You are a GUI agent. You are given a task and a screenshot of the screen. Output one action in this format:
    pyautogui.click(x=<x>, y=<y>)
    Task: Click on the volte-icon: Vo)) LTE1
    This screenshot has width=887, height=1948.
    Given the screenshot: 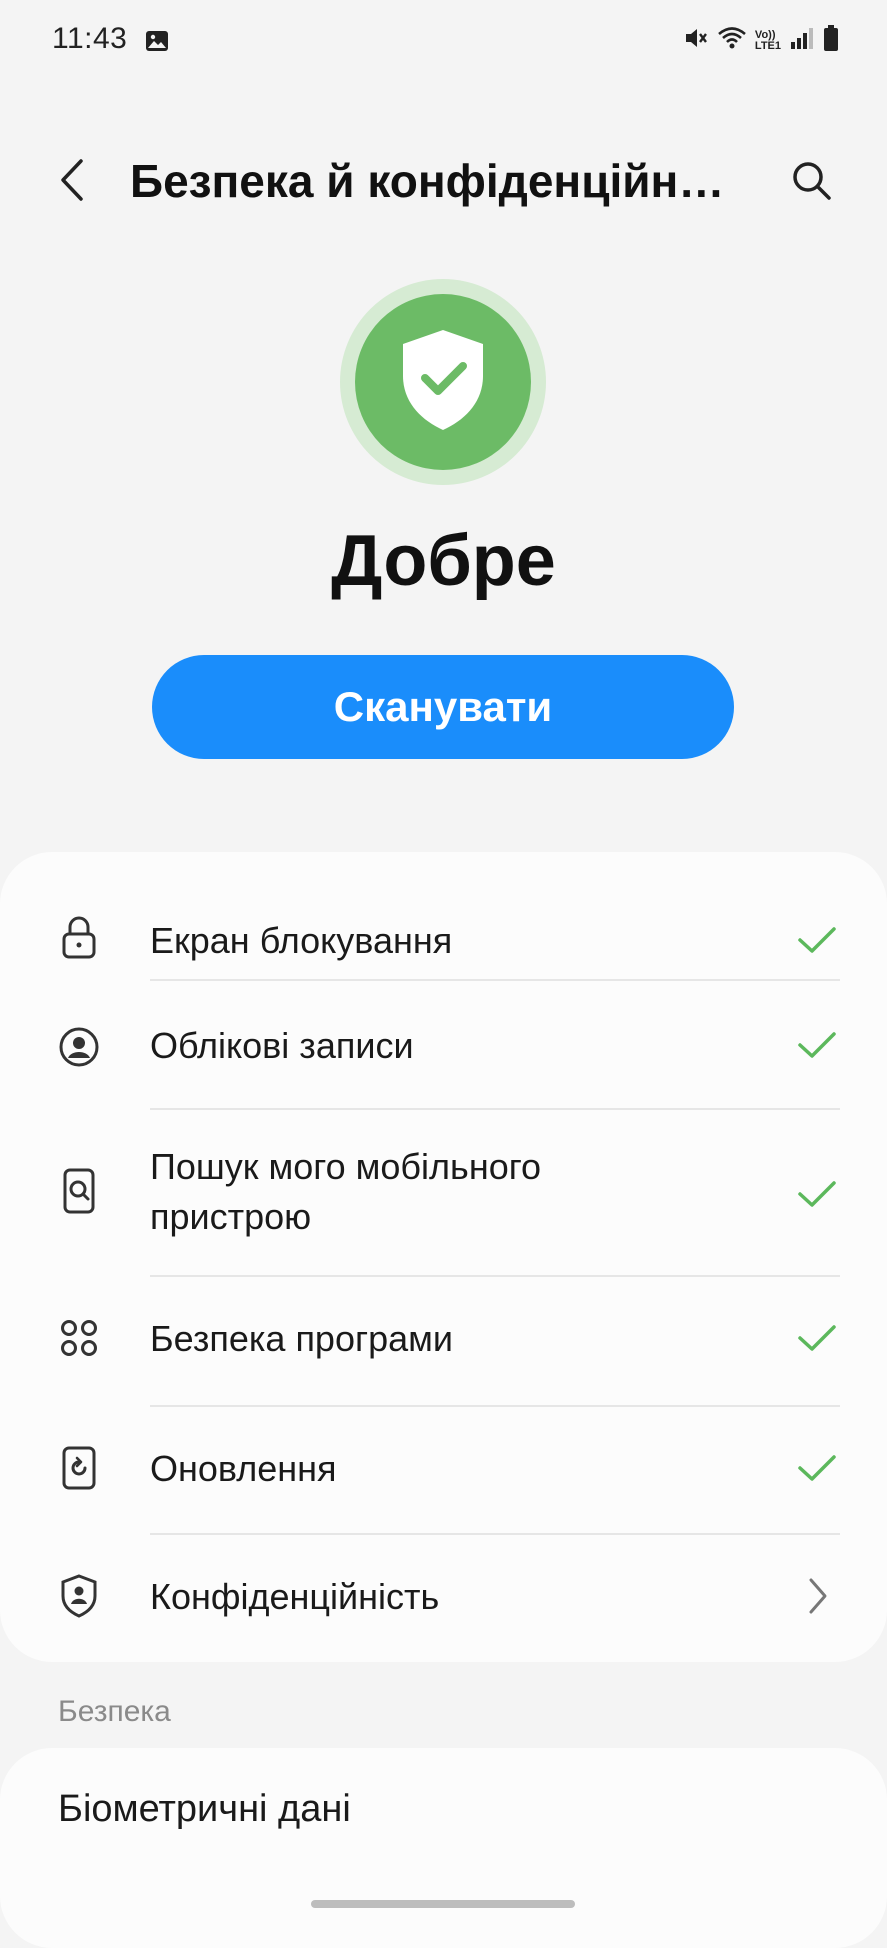 What is the action you would take?
    pyautogui.click(x=767, y=40)
    